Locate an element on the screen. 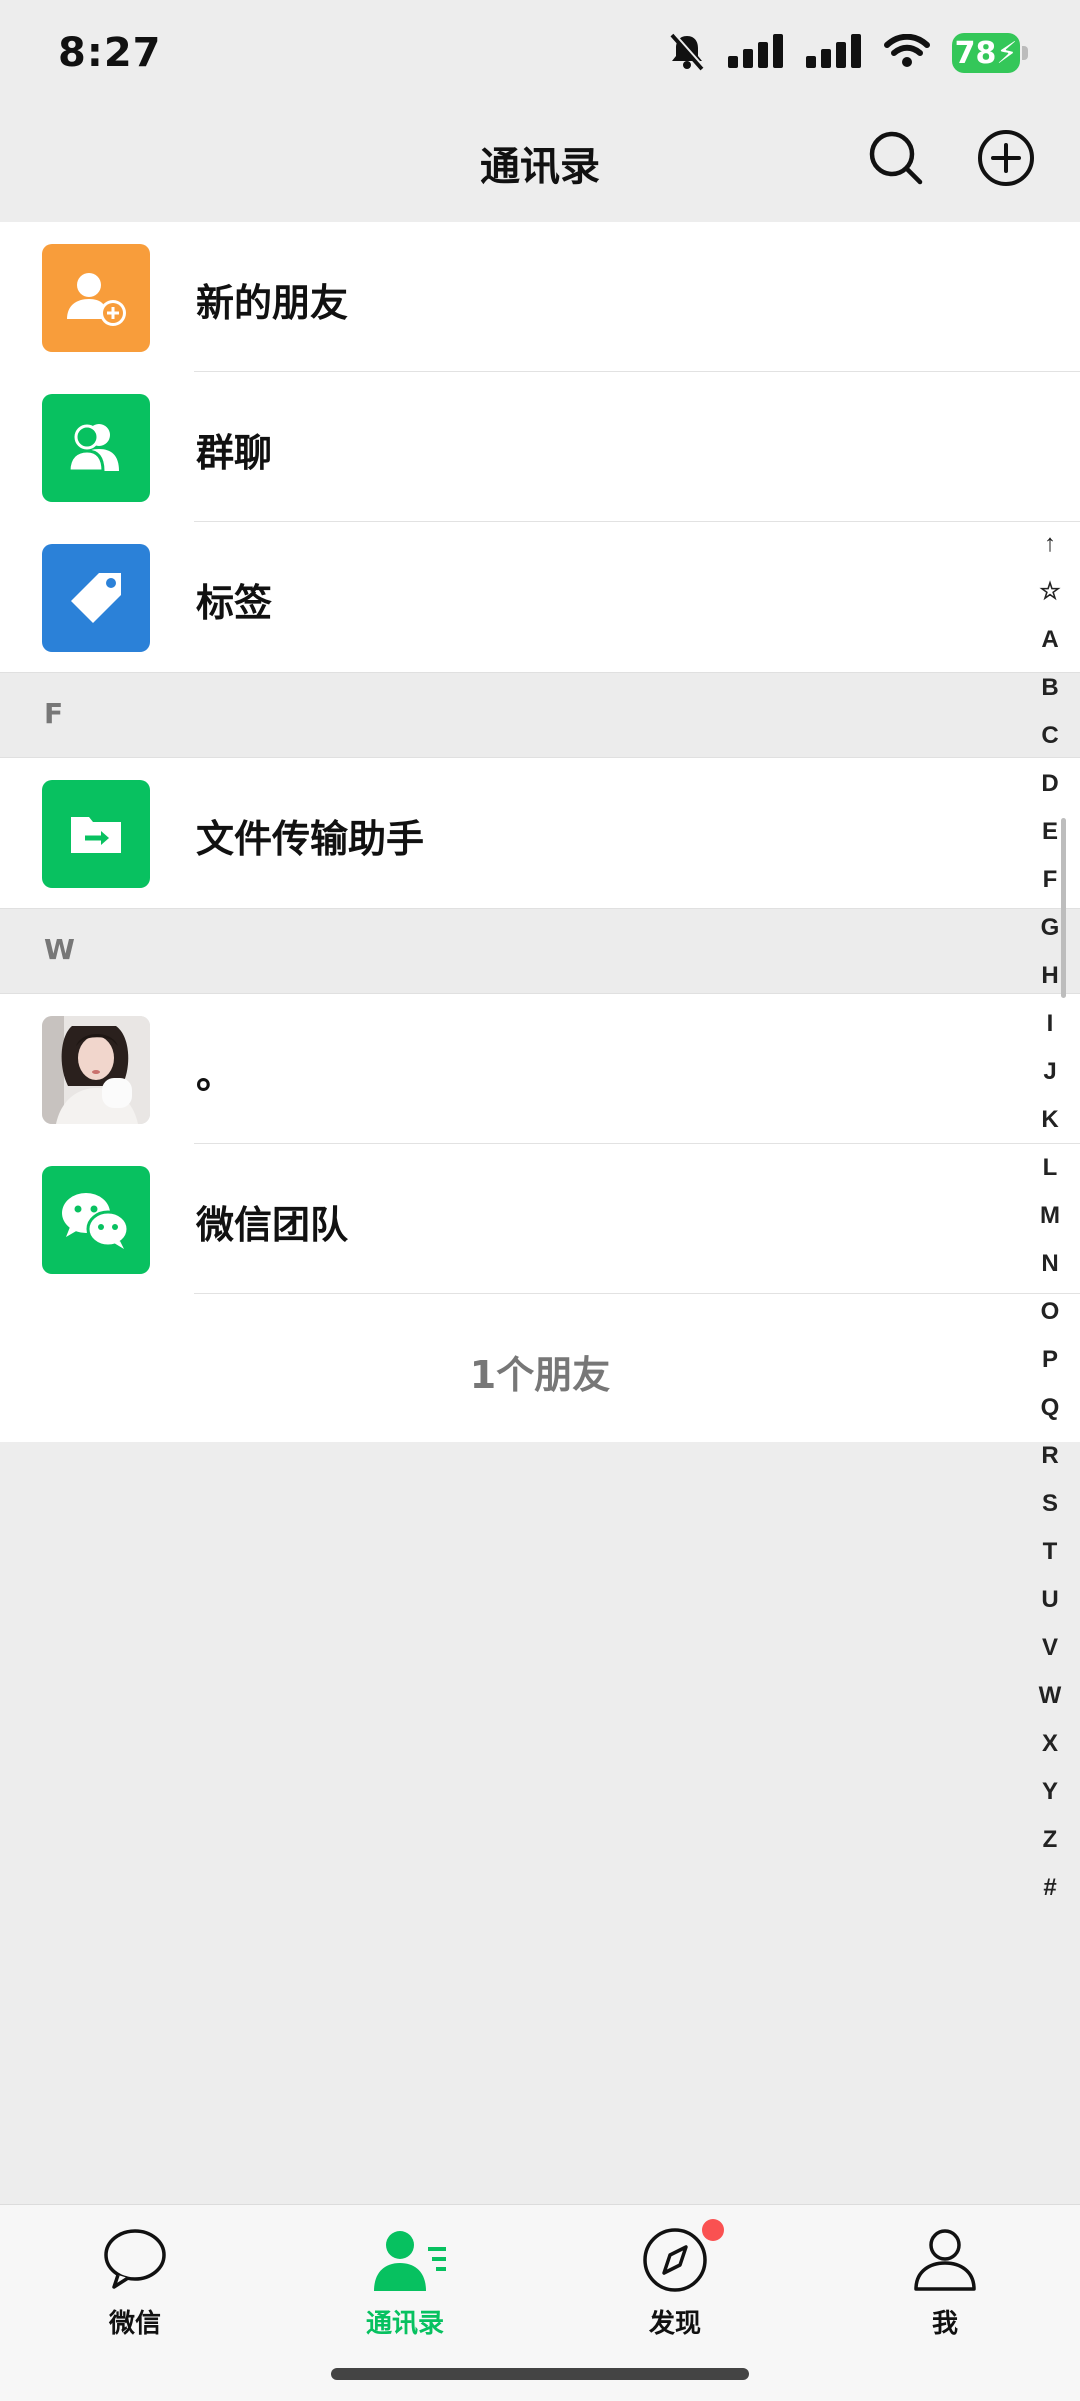  contact-wechat-team: 微信团队 is located at coordinates (540, 1219).